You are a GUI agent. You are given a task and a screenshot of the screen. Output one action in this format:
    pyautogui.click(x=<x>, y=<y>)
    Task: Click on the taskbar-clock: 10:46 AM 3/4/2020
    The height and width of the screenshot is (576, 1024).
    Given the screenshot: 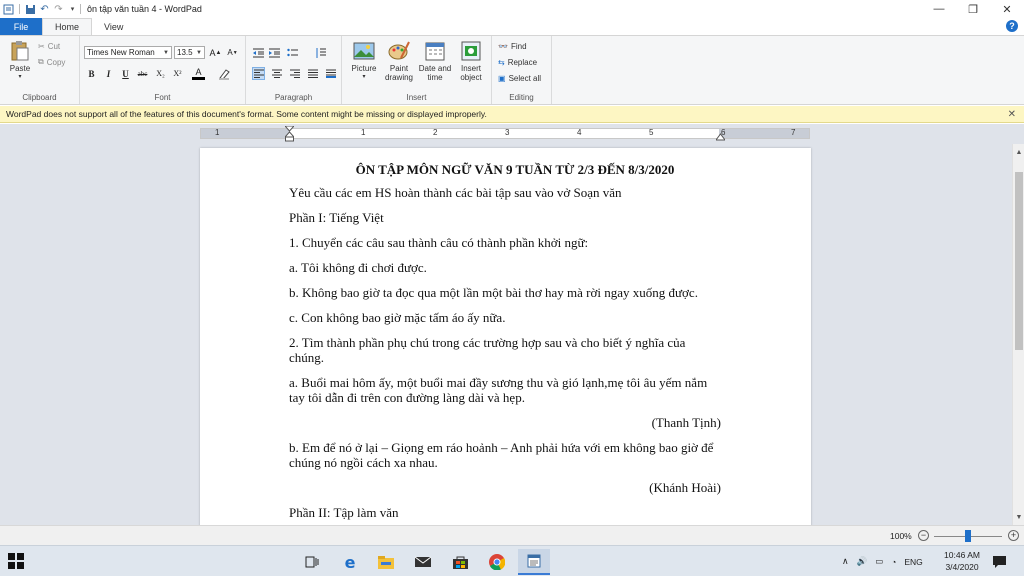 What is the action you would take?
    pyautogui.click(x=962, y=561)
    